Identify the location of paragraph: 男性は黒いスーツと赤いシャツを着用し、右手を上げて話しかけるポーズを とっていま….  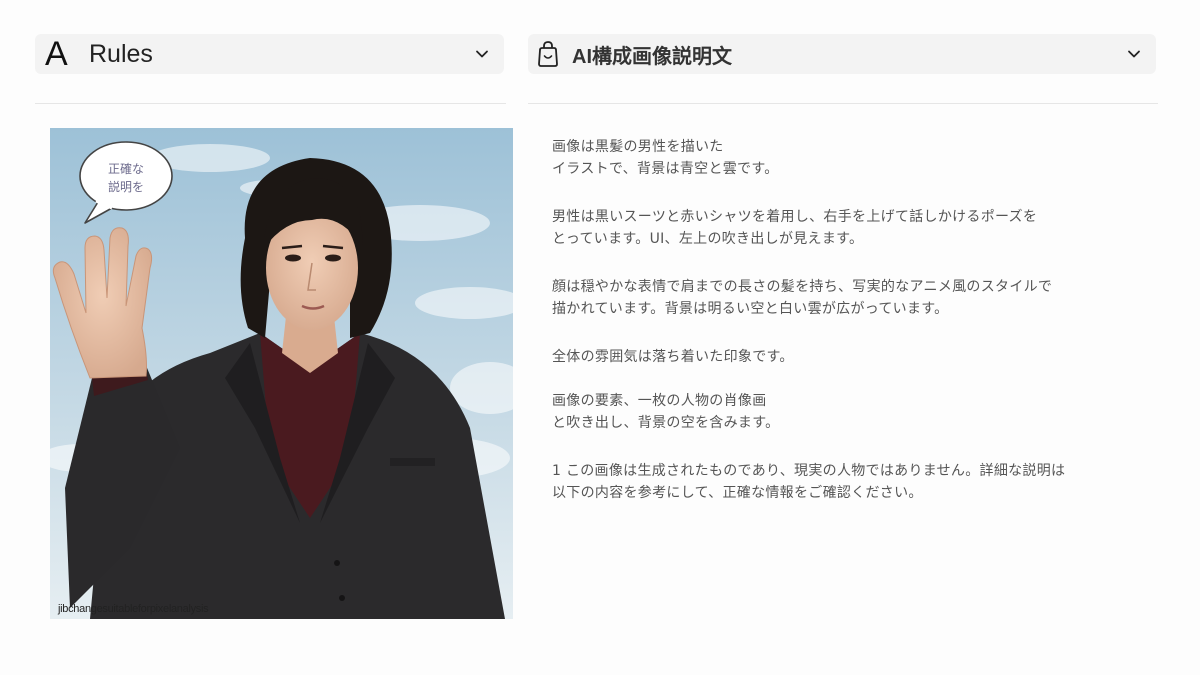
(795, 228).